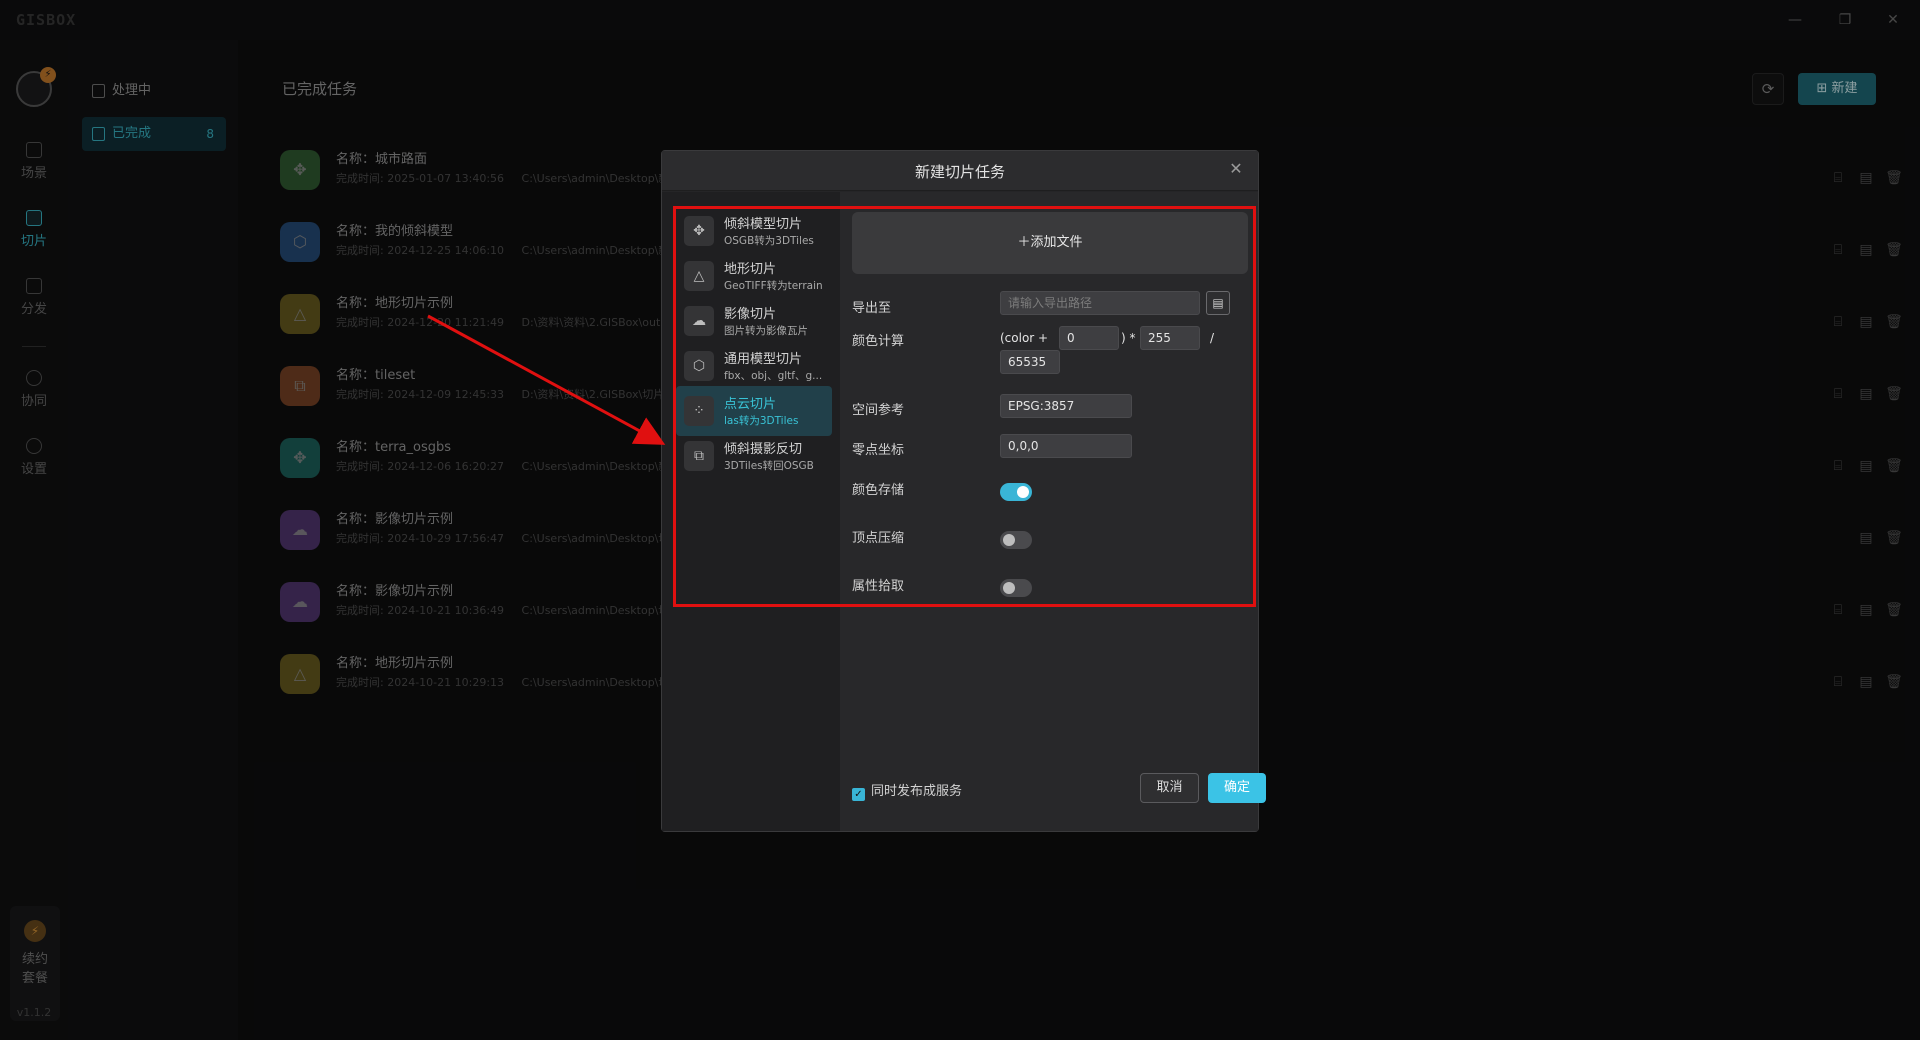 The height and width of the screenshot is (1040, 1920). What do you see at coordinates (773, 286) in the screenshot?
I see `slice-type-subtitle: GeoTIFF转为terrain` at bounding box center [773, 286].